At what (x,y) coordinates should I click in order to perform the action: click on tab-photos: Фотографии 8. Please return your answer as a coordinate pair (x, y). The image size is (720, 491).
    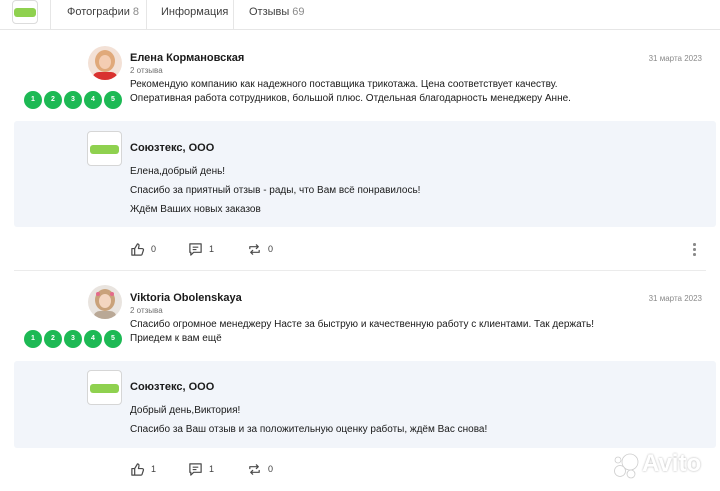
    Looking at the image, I should click on (103, 15).